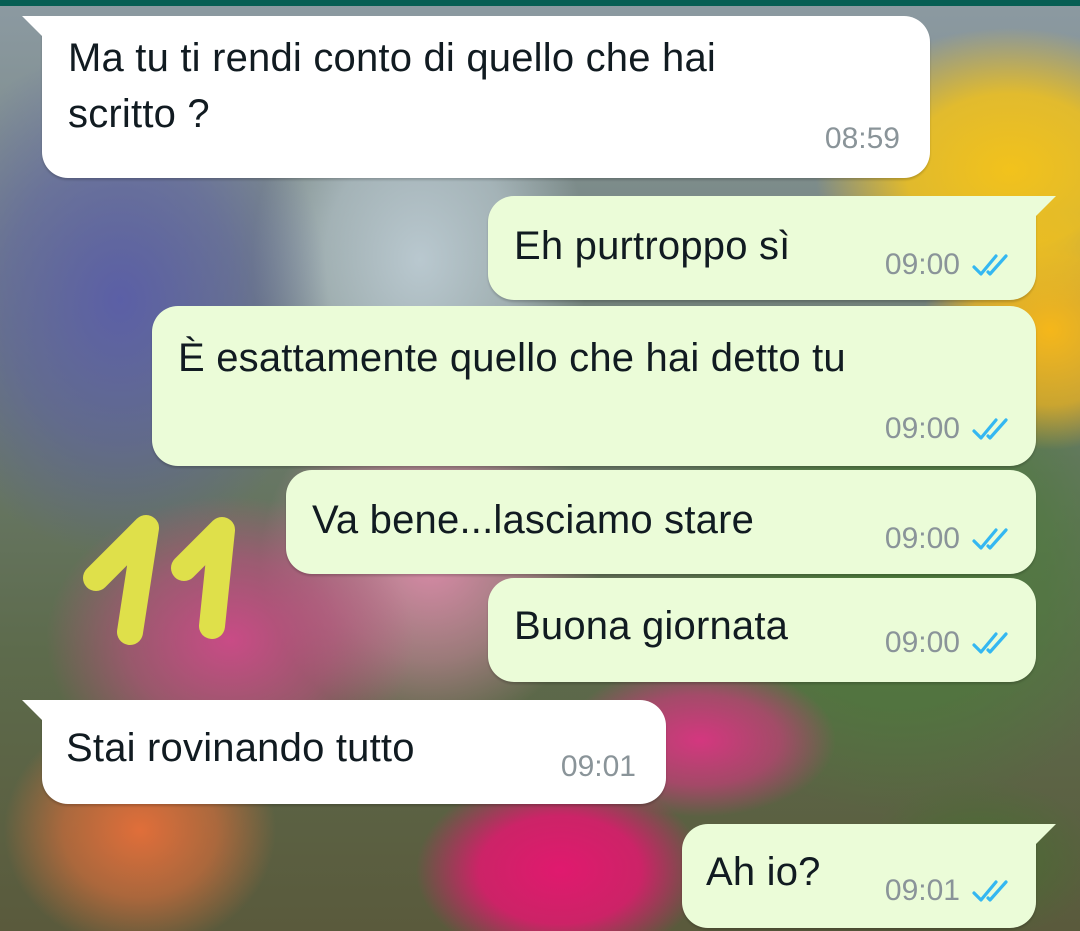 This screenshot has height=931, width=1080. I want to click on message-text: Ah io?, so click(763, 872).